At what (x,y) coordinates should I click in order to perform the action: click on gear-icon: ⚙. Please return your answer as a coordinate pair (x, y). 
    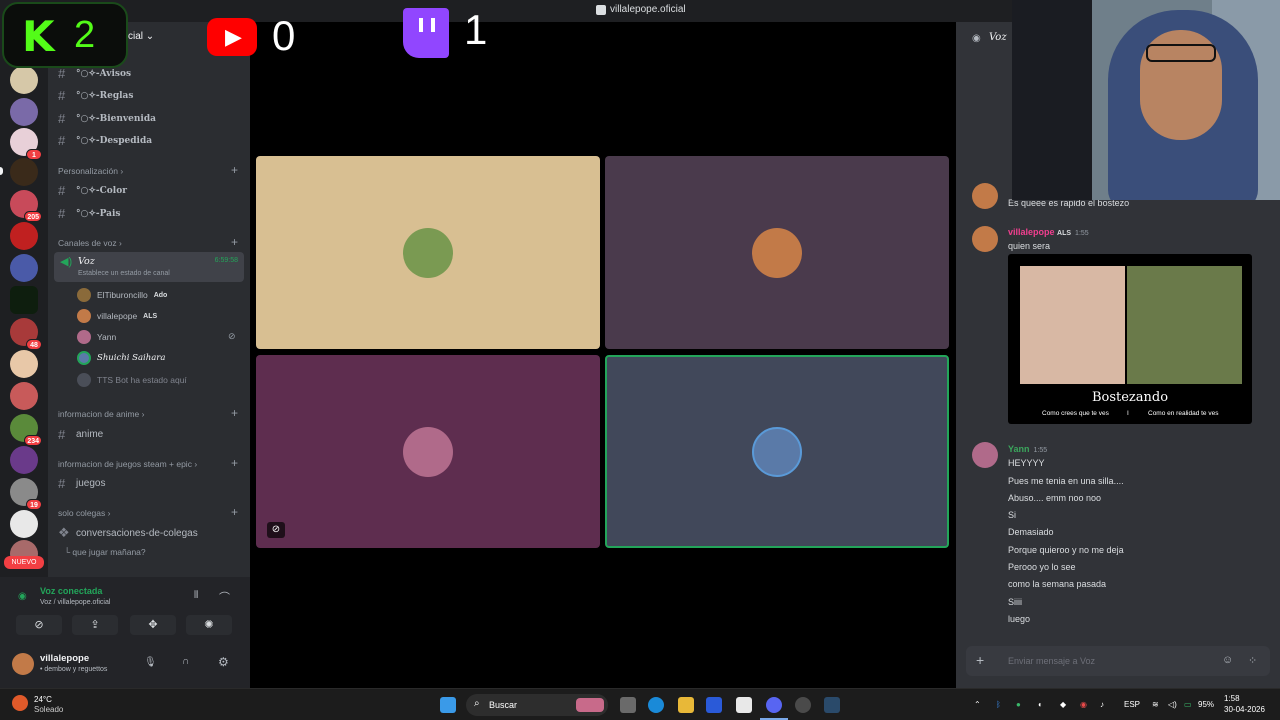
    Looking at the image, I should click on (223, 662).